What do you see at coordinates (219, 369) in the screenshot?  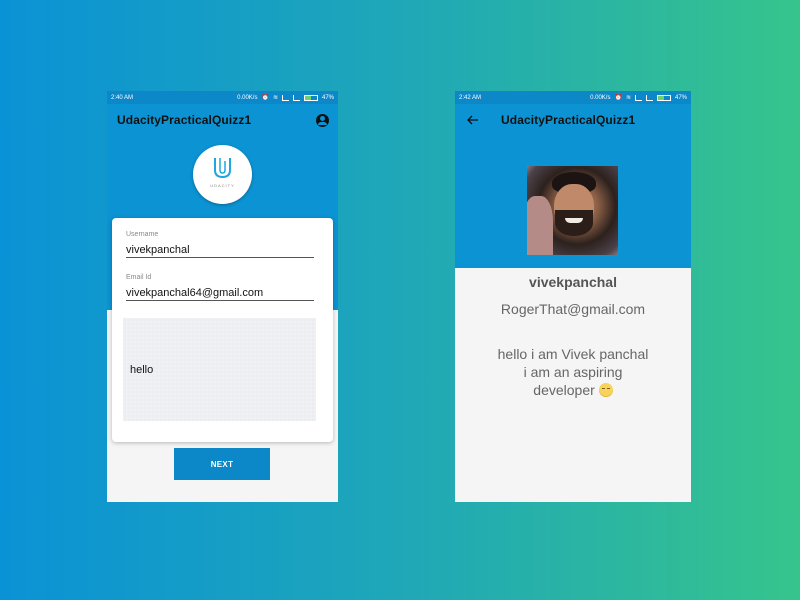 I see `bio-textarea: hello` at bounding box center [219, 369].